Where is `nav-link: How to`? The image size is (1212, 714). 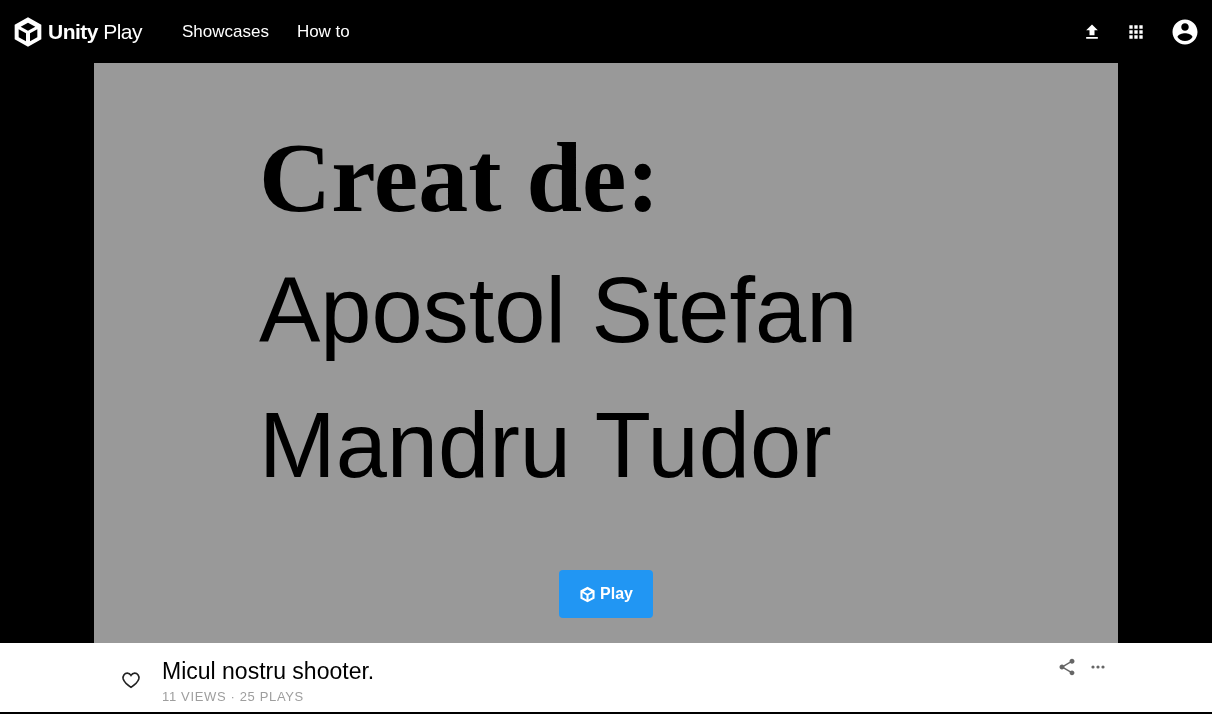
nav-link: How to is located at coordinates (323, 31).